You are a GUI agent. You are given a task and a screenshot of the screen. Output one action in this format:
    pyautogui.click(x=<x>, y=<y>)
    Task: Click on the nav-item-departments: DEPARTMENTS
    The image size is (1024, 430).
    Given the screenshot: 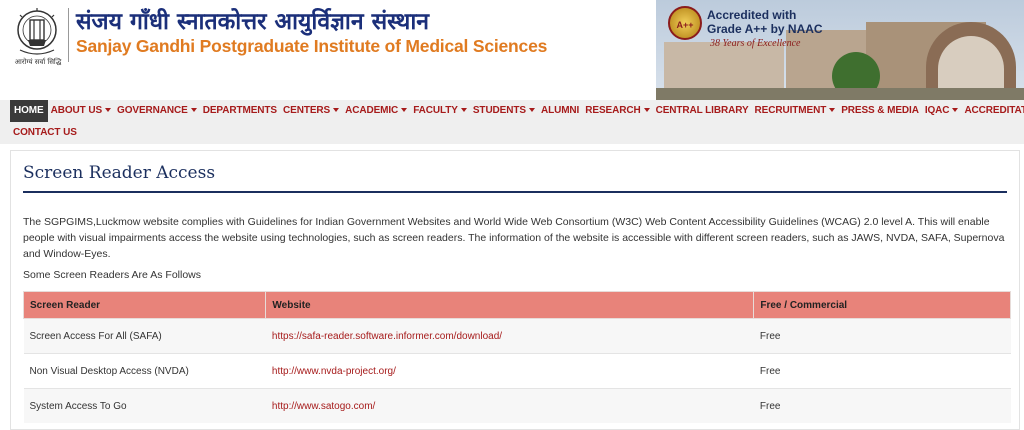 What is the action you would take?
    pyautogui.click(x=240, y=111)
    